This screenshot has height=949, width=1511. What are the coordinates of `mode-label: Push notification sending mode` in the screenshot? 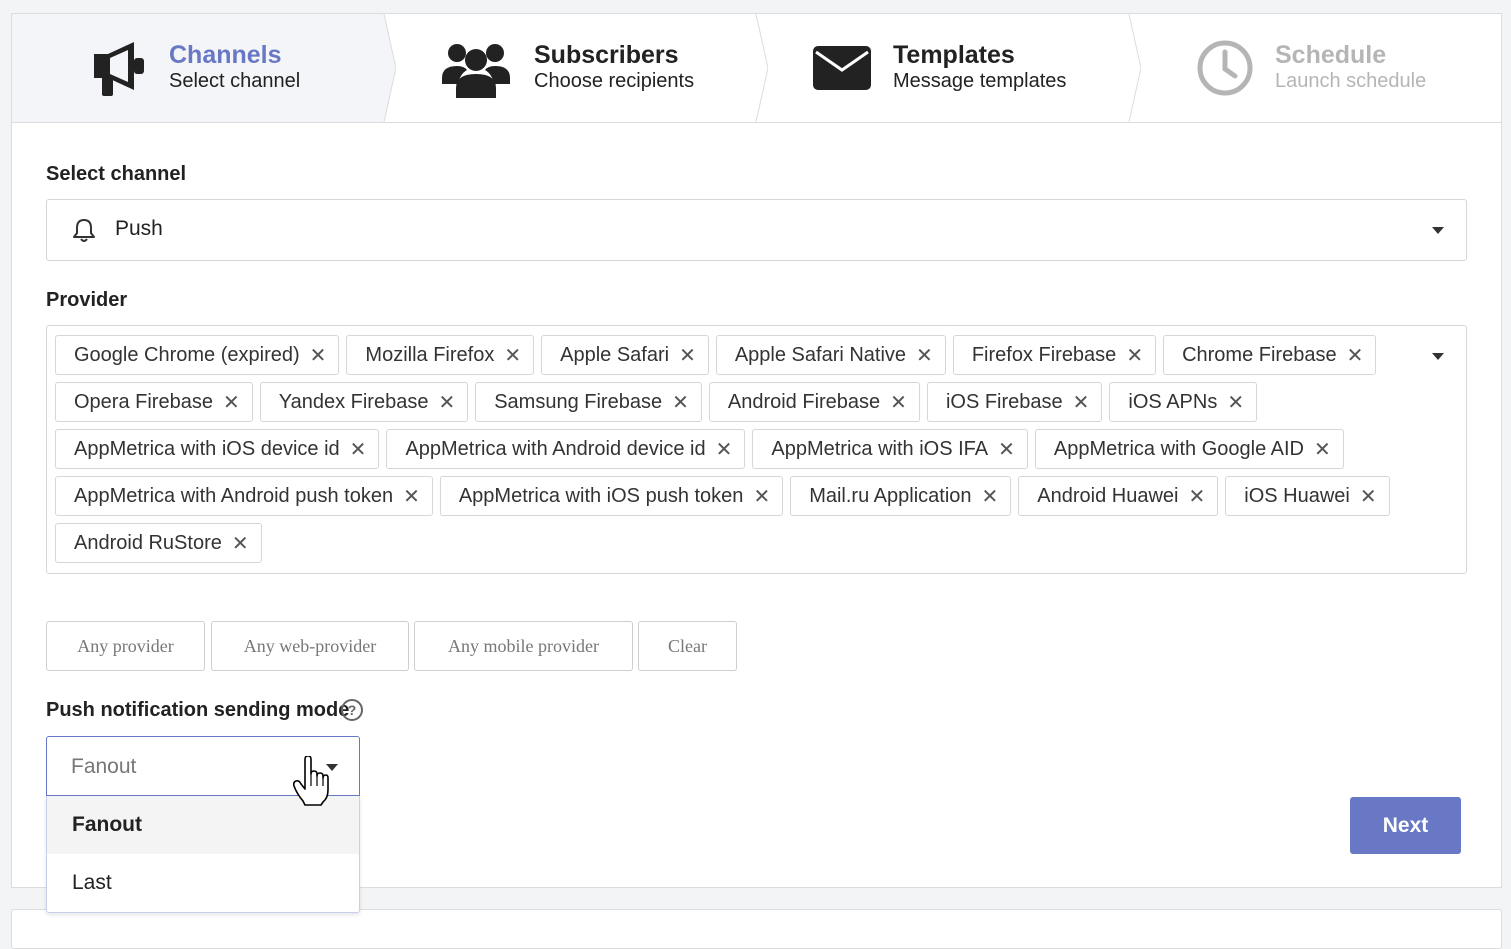 It's located at (198, 710).